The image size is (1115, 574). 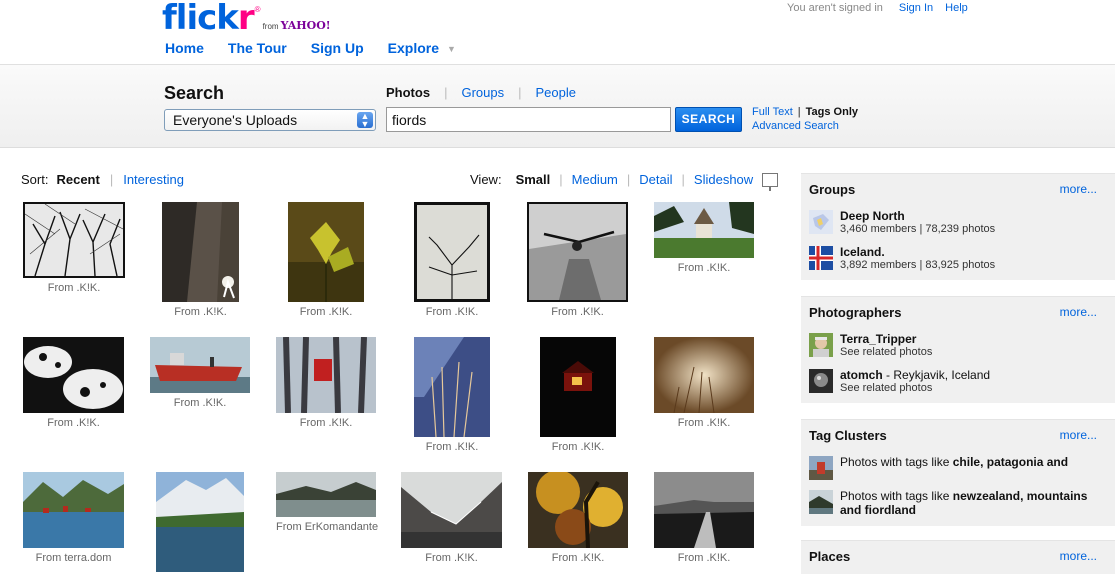 I want to click on group-stats: 3,892 members | 83,925 photos, so click(x=918, y=265).